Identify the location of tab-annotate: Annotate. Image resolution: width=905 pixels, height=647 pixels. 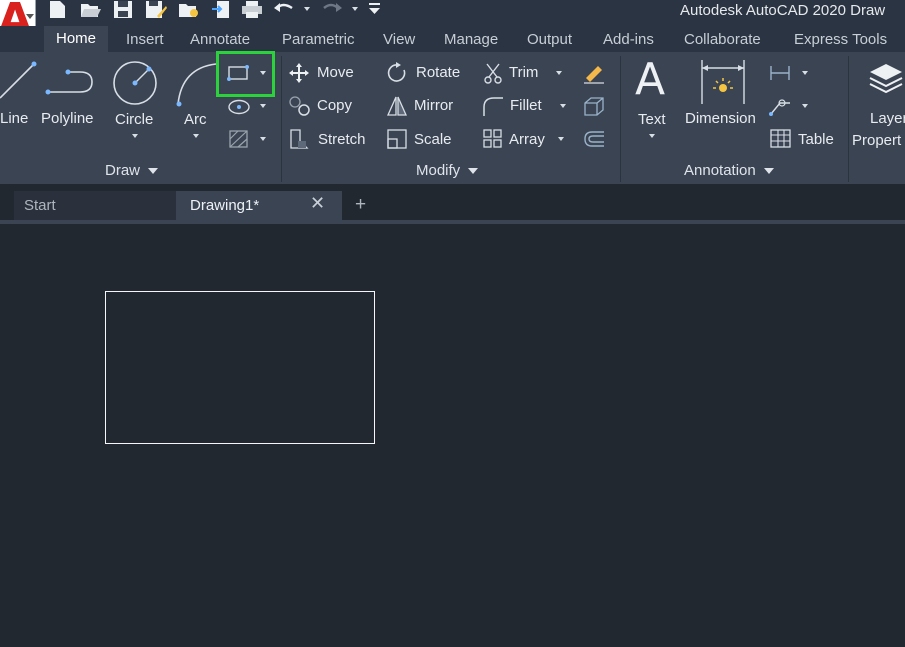
(220, 39).